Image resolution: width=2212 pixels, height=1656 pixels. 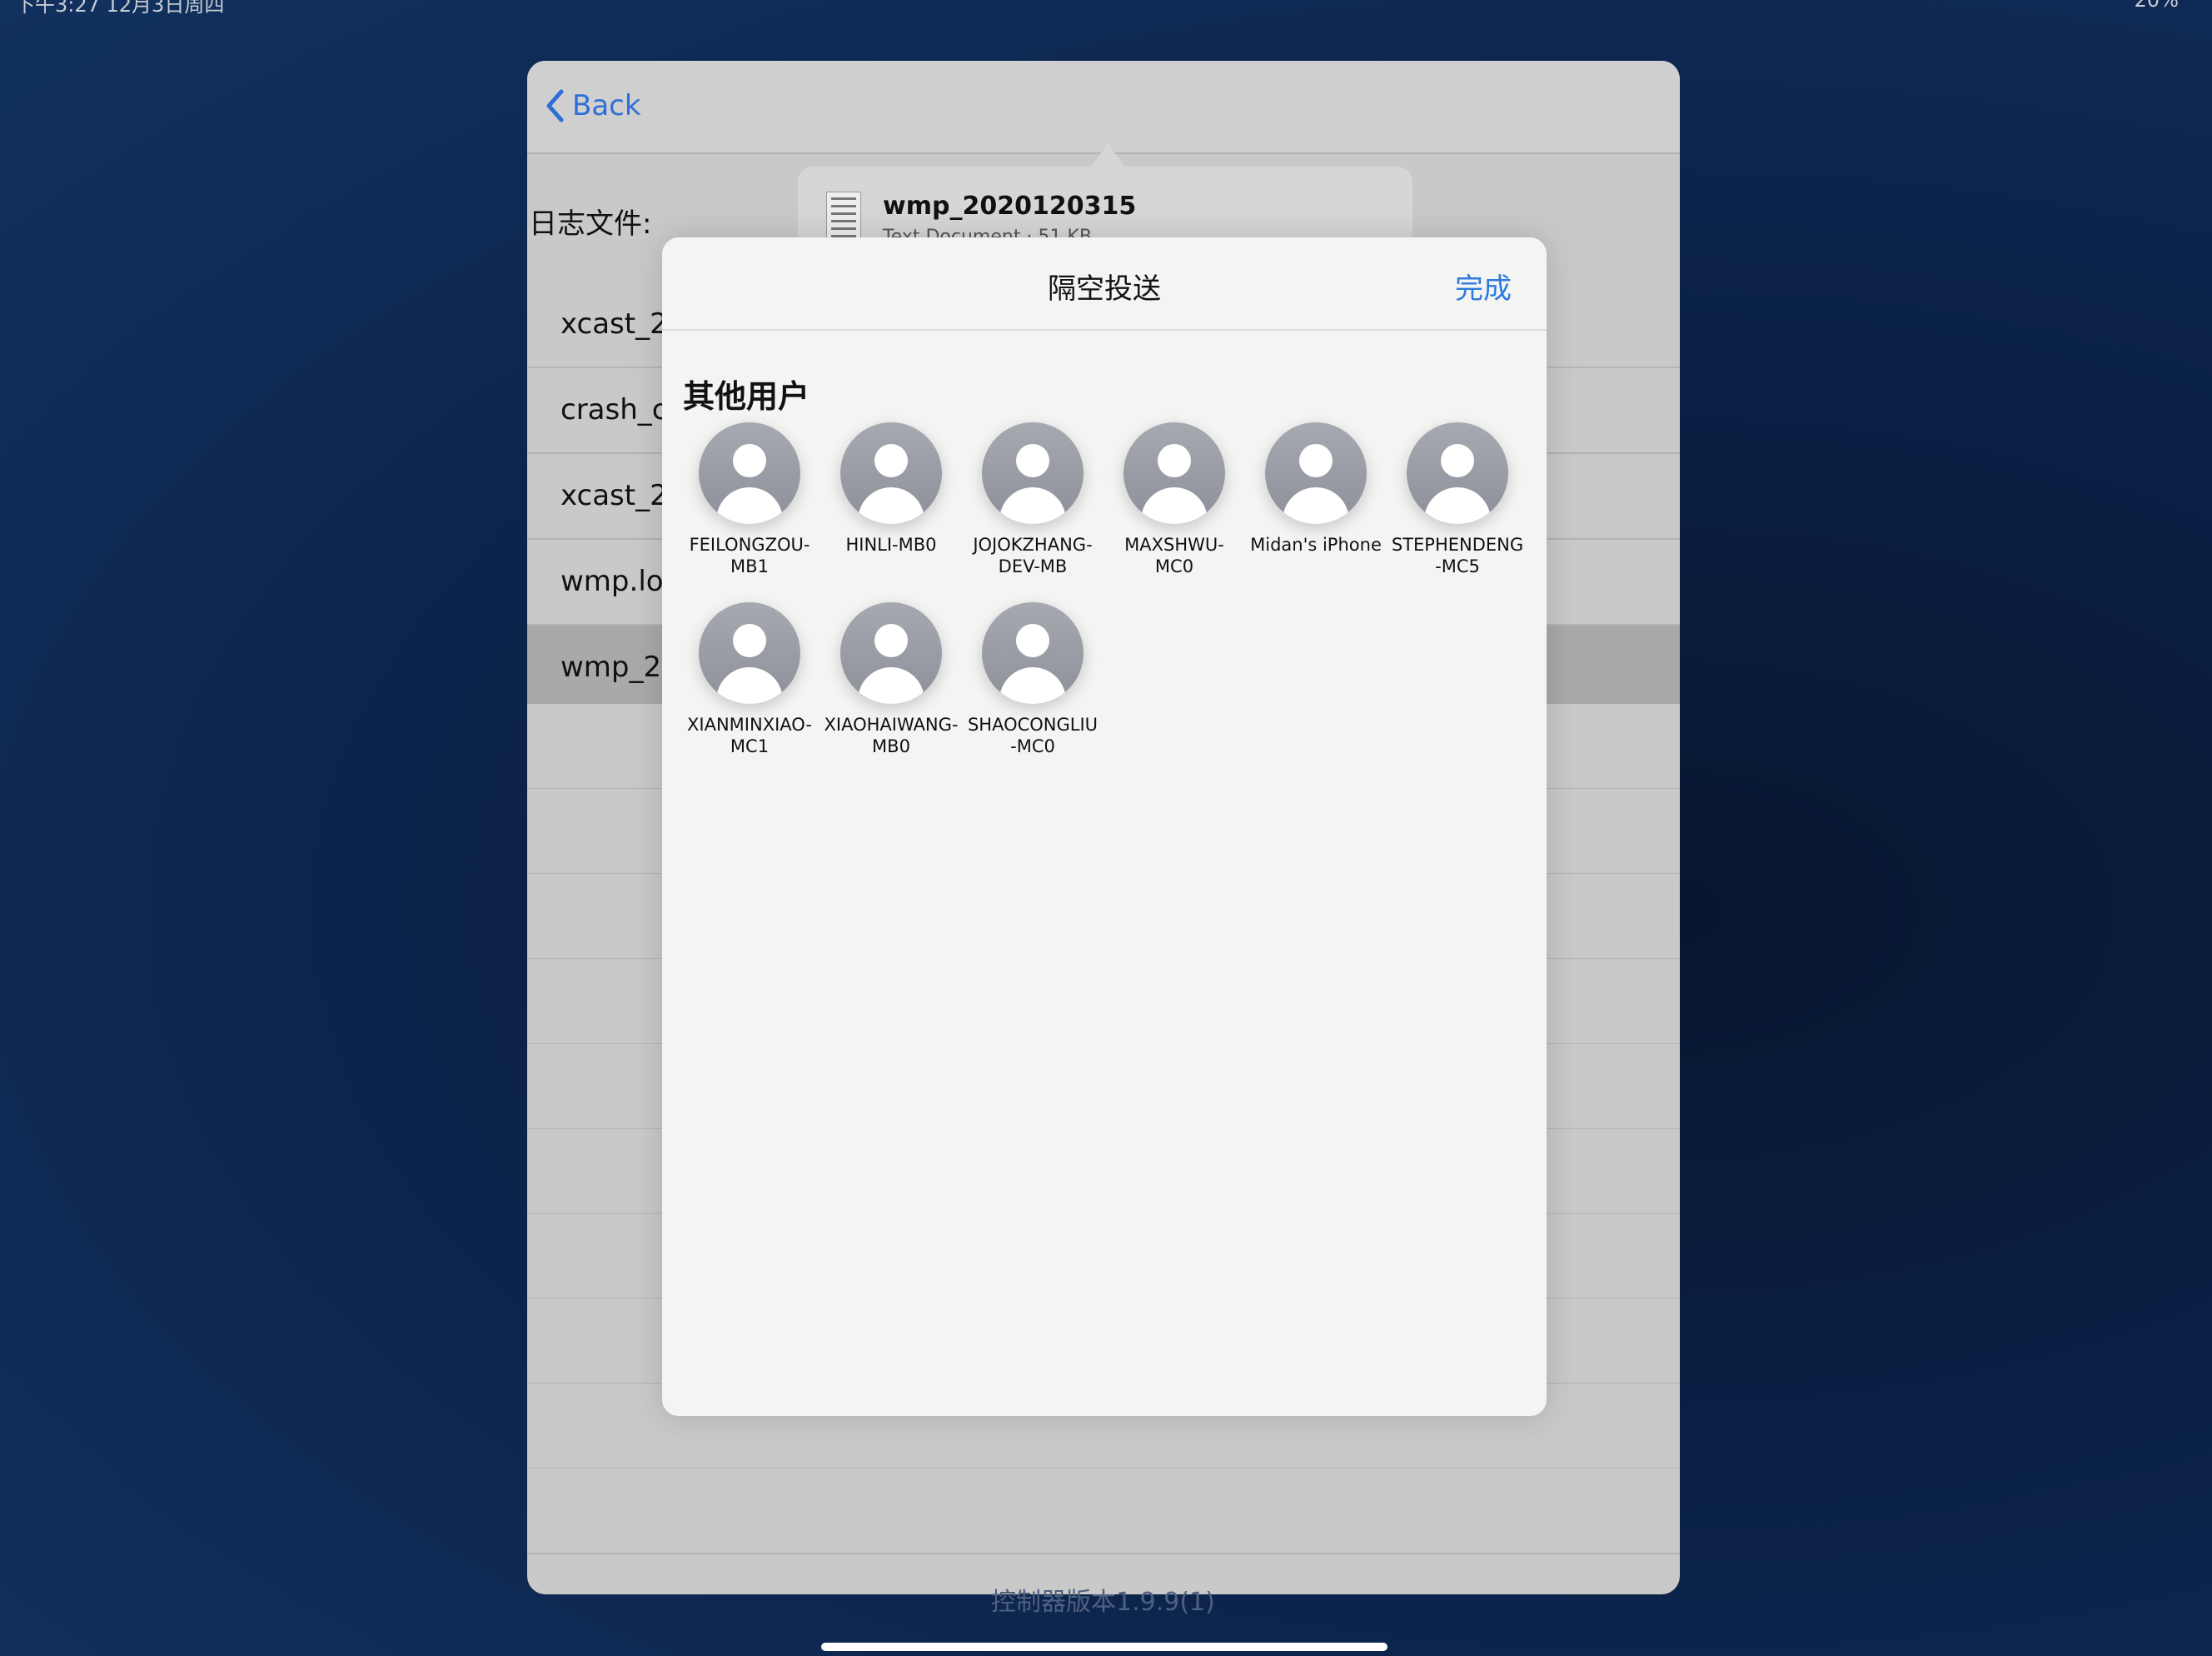 What do you see at coordinates (749, 735) in the screenshot?
I see `person-name: XIANMINXIAO- MC1` at bounding box center [749, 735].